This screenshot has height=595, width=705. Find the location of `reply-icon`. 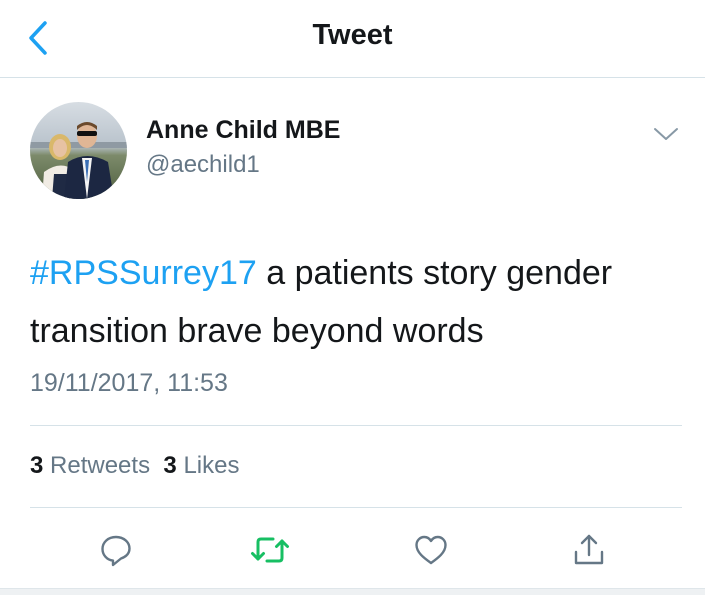

reply-icon is located at coordinates (116, 551).